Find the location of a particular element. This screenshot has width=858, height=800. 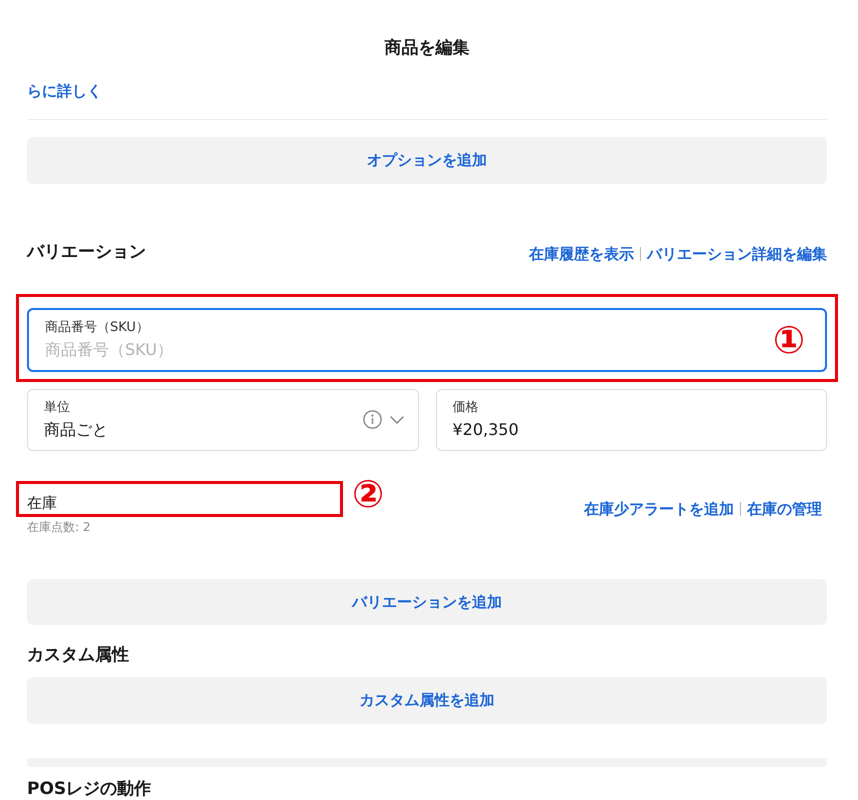

section-heading: カスタム属性 is located at coordinates (78, 655).